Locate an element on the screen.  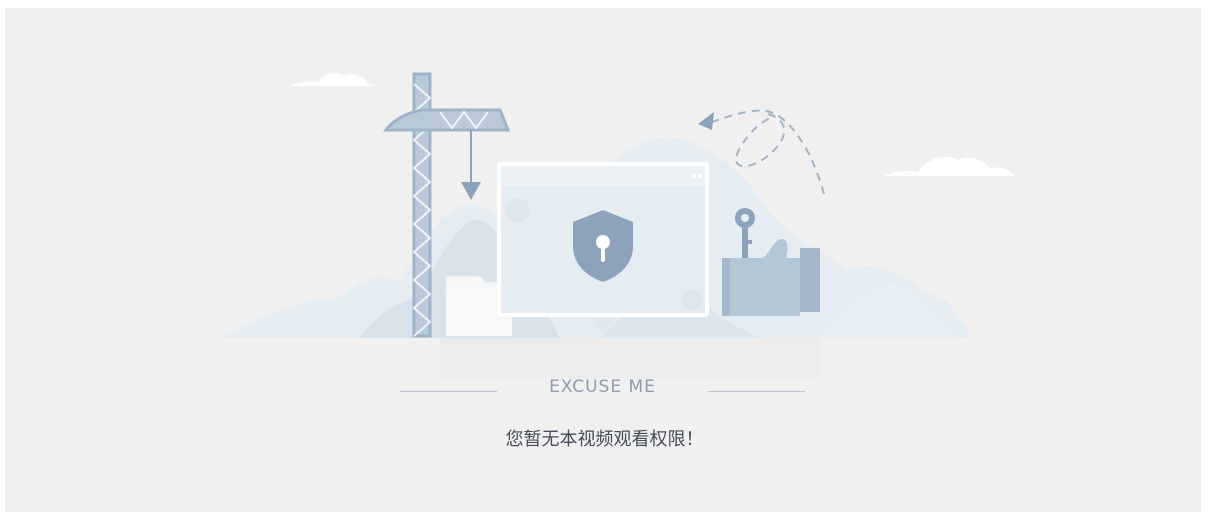
permission-denied-message: 您暂无本视频观看权限！ is located at coordinates (604, 439).